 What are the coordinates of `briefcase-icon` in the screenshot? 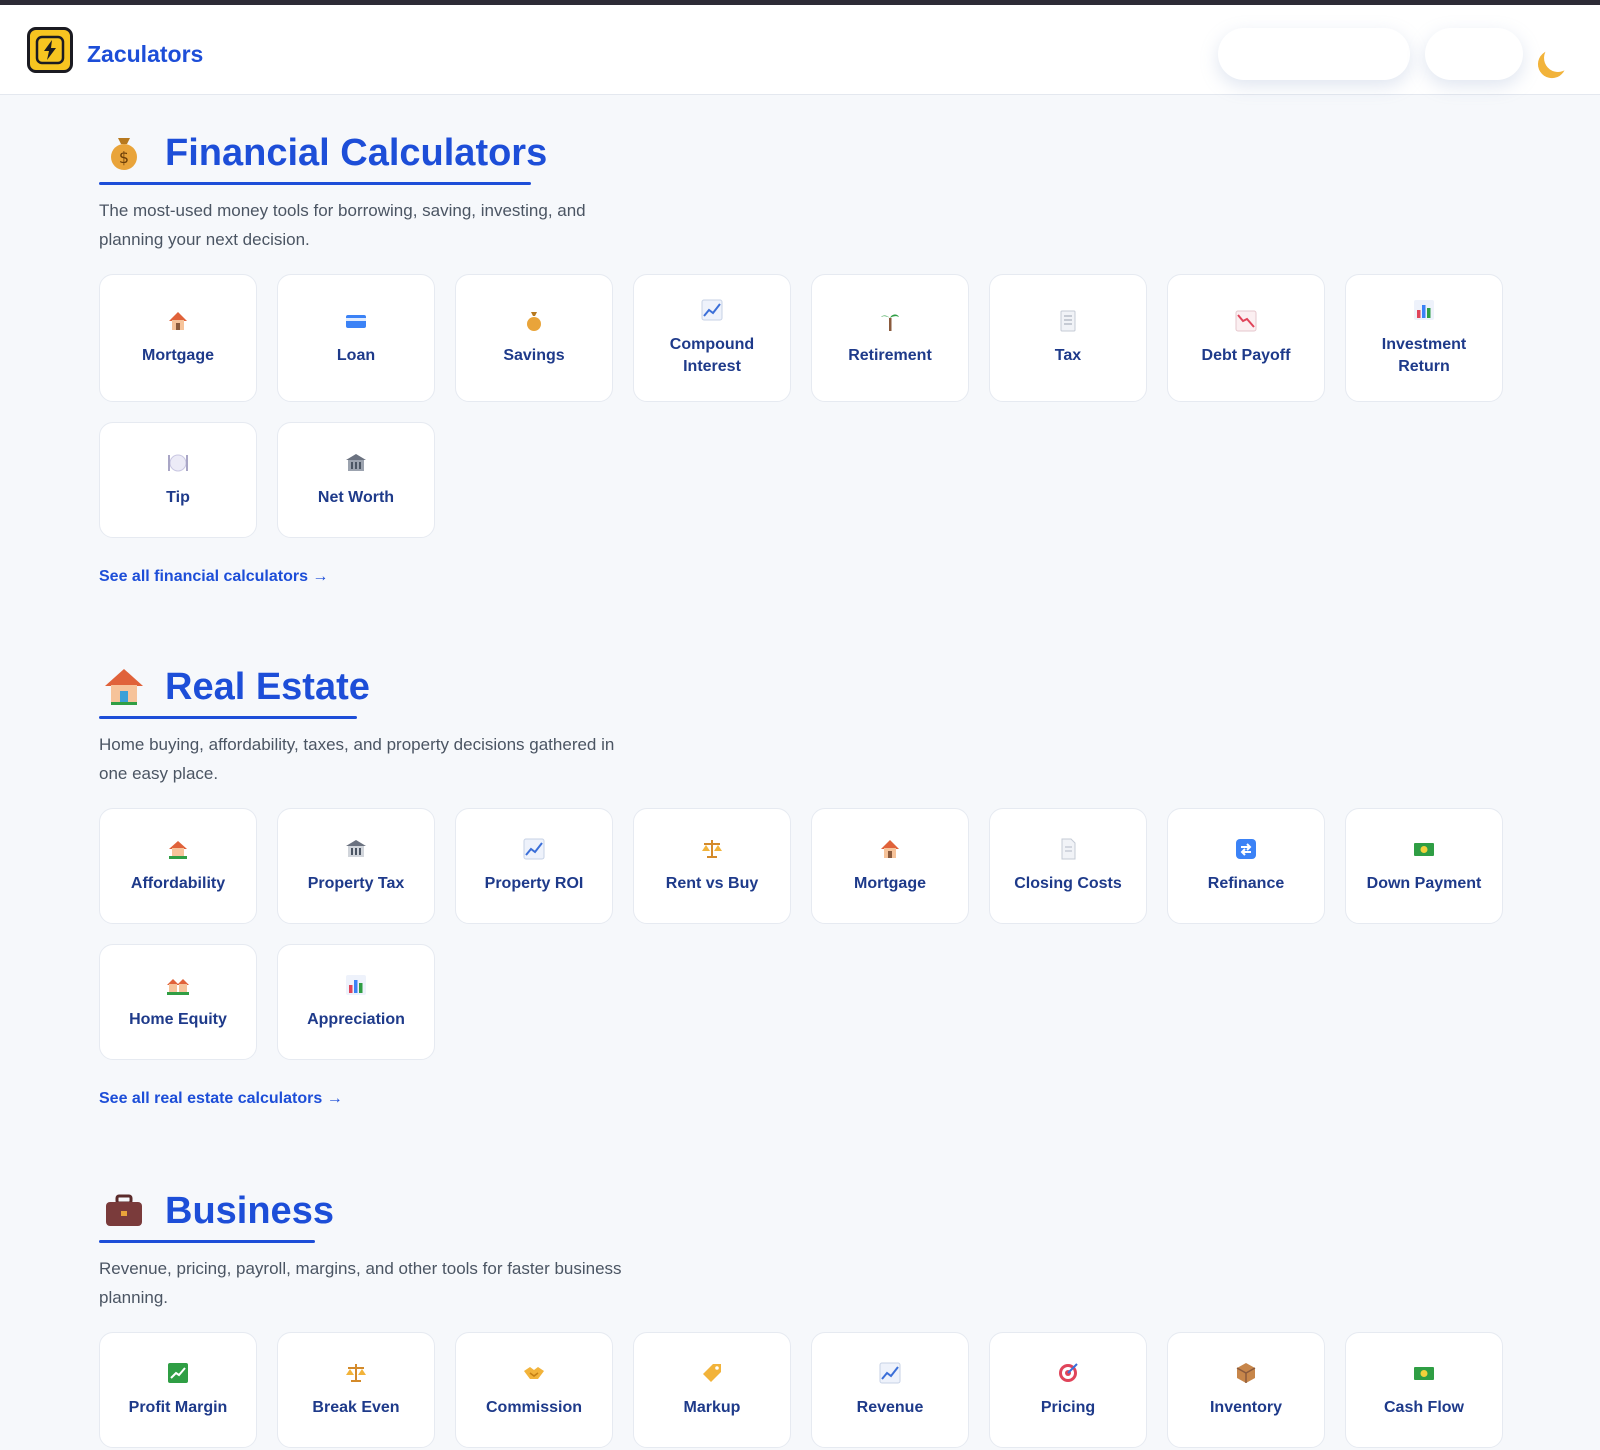 It's located at (124, 1210).